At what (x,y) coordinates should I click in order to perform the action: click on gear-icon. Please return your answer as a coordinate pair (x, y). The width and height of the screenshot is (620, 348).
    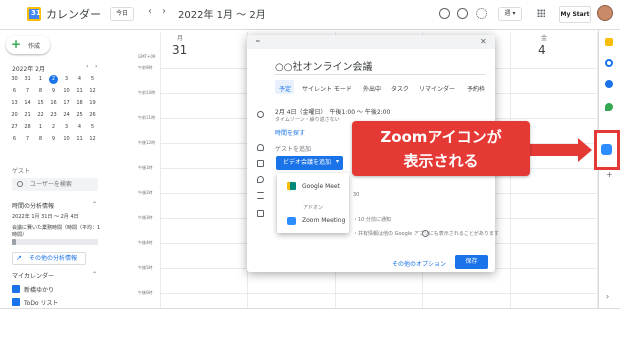
    Looking at the image, I should click on (481, 13).